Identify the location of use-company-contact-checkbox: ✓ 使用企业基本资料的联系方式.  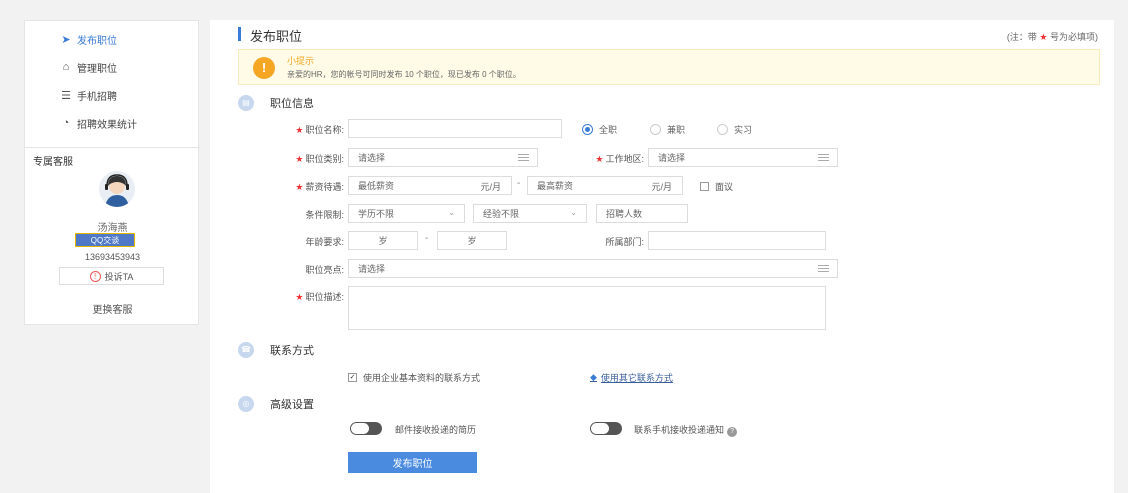
(414, 377).